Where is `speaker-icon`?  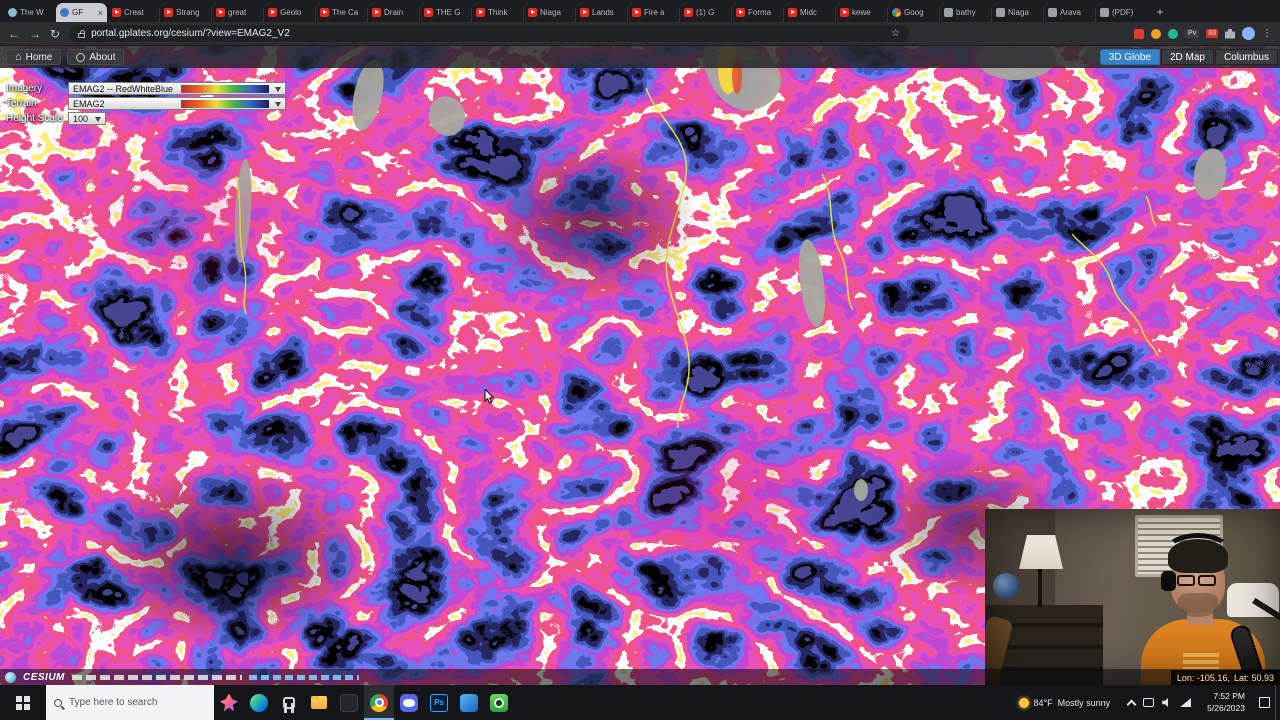 speaker-icon is located at coordinates (1165, 702).